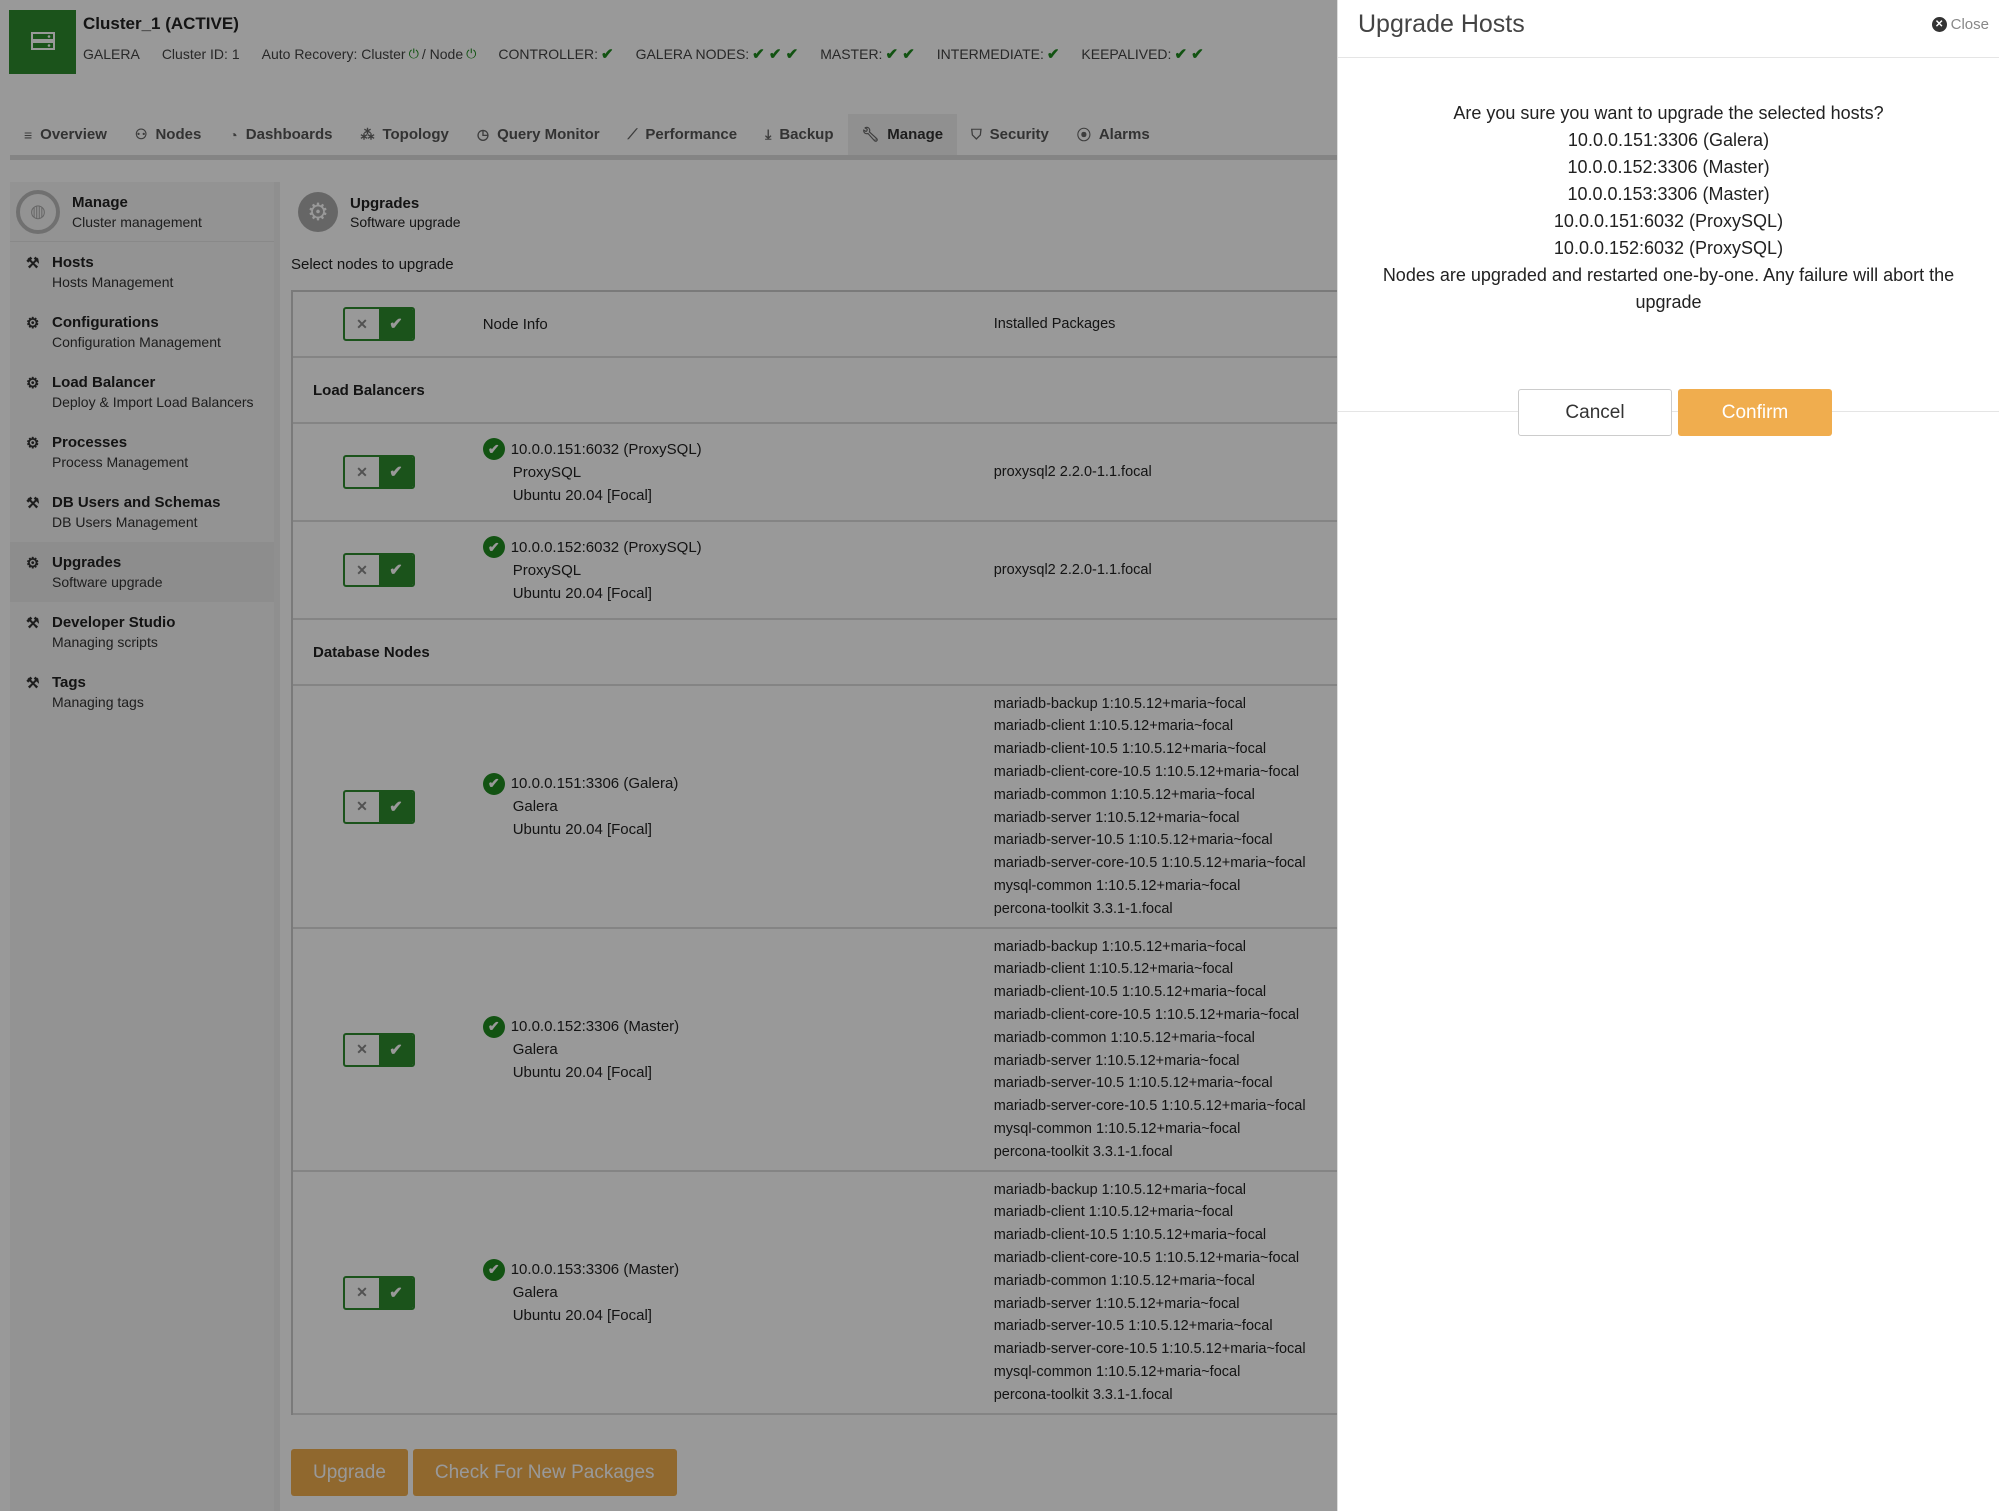 The width and height of the screenshot is (1999, 1511). Describe the element at coordinates (1668, 248) in the screenshot. I see `dialog-host-item: 10.0.0.152:6032 (ProxySQL)` at that location.